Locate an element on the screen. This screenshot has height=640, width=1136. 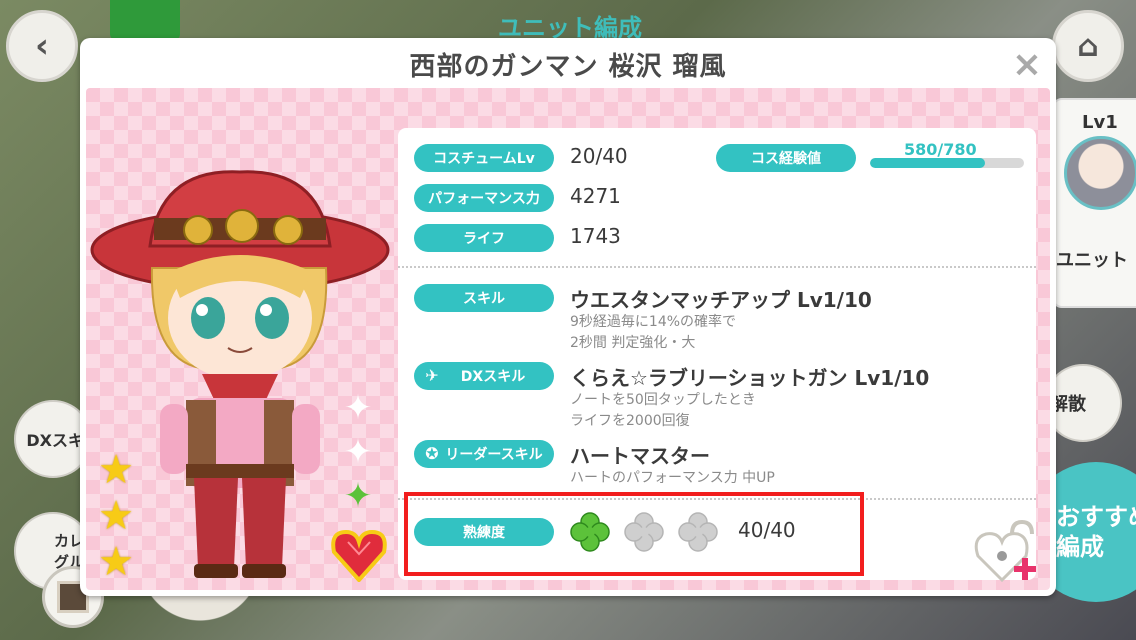
costume-lv-value: 20/40 is located at coordinates (599, 156).